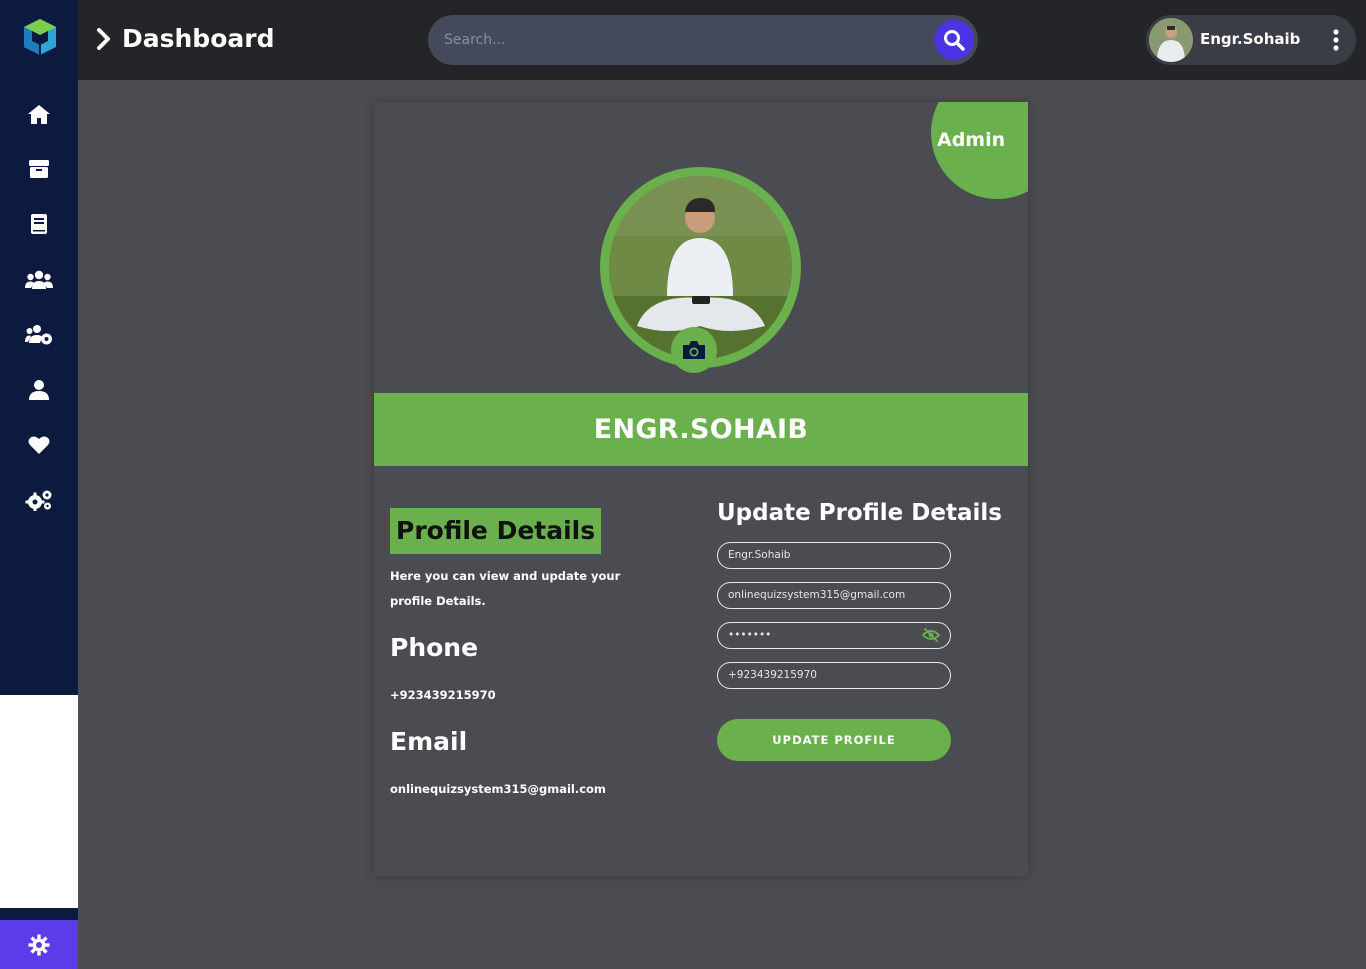 The width and height of the screenshot is (1366, 969). I want to click on users-icon, so click(39, 280).